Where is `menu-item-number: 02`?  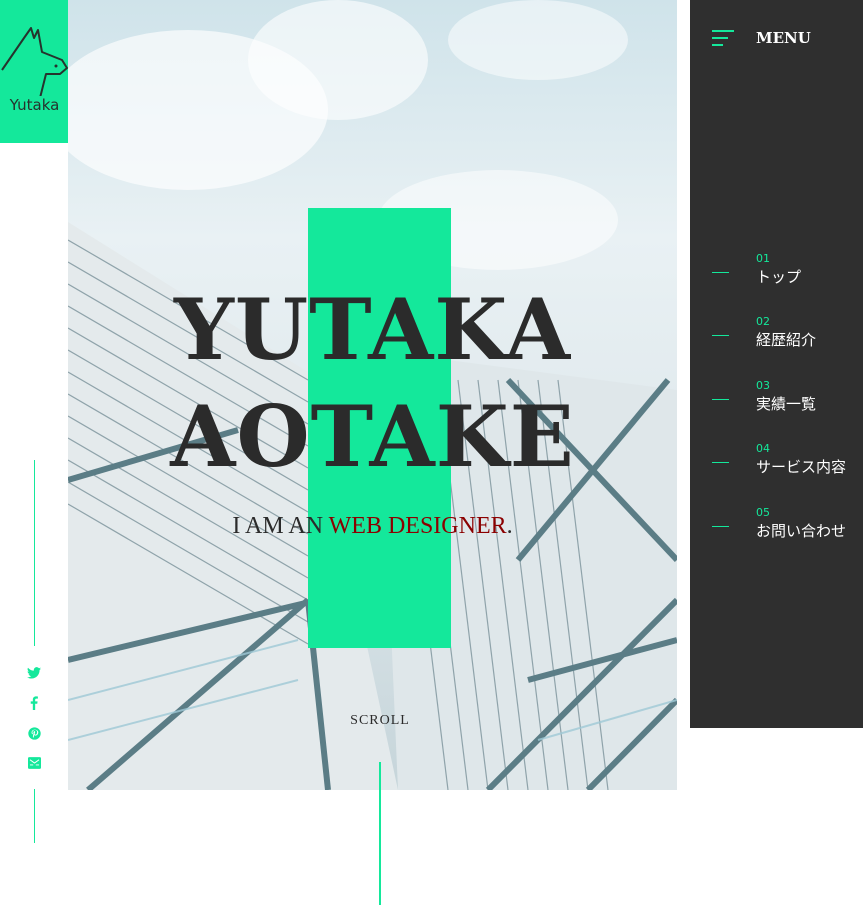
menu-item-number: 02 is located at coordinates (763, 321).